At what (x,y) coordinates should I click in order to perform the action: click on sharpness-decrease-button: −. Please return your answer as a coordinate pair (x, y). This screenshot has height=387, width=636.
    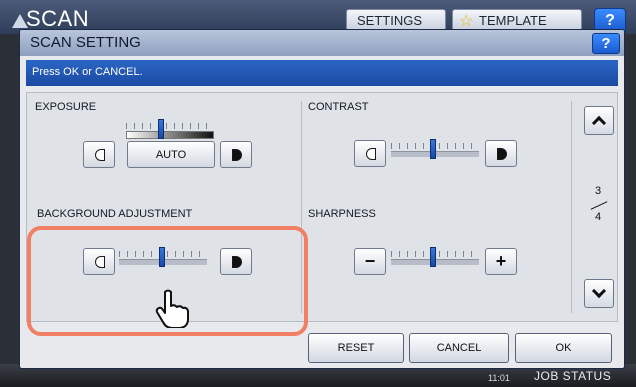
    Looking at the image, I should click on (370, 261).